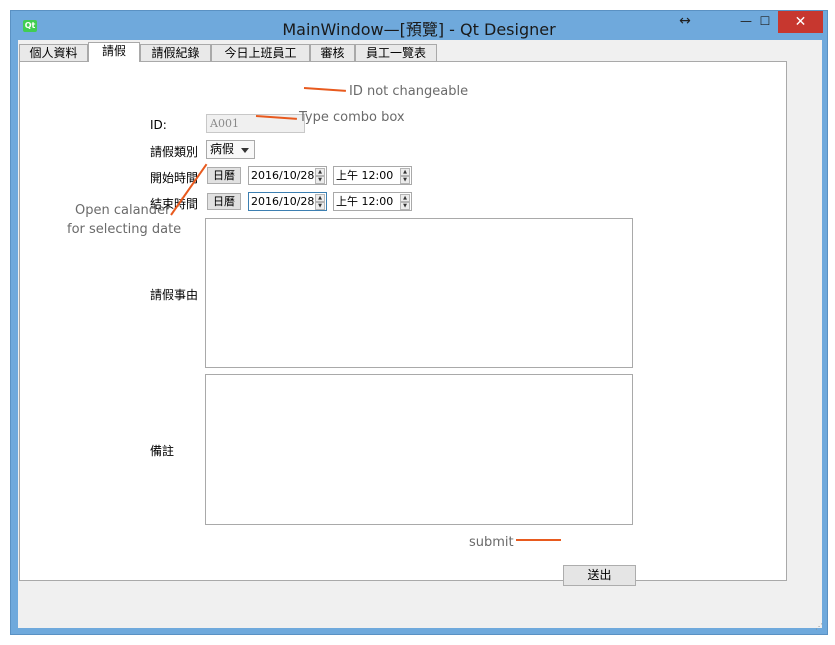 The width and height of the screenshot is (835, 645). Describe the element at coordinates (224, 201) in the screenshot. I see `end-calendar-button: 日曆` at that location.